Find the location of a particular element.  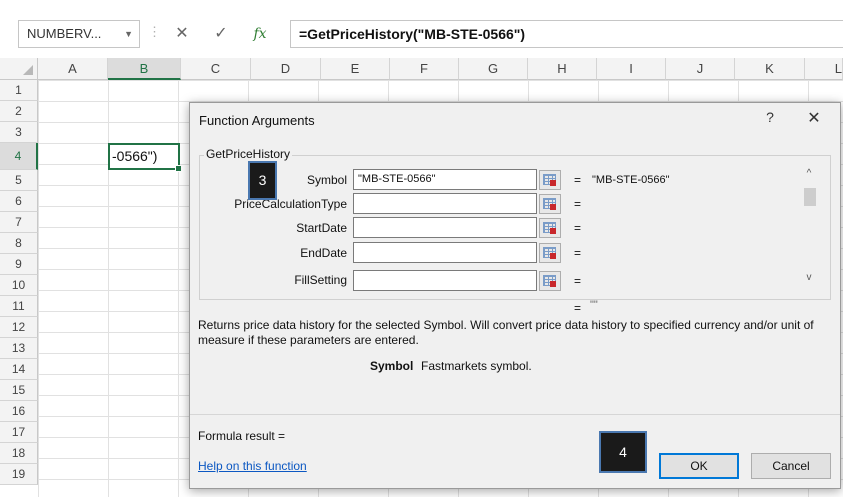

column-header-h: H is located at coordinates (562, 69).